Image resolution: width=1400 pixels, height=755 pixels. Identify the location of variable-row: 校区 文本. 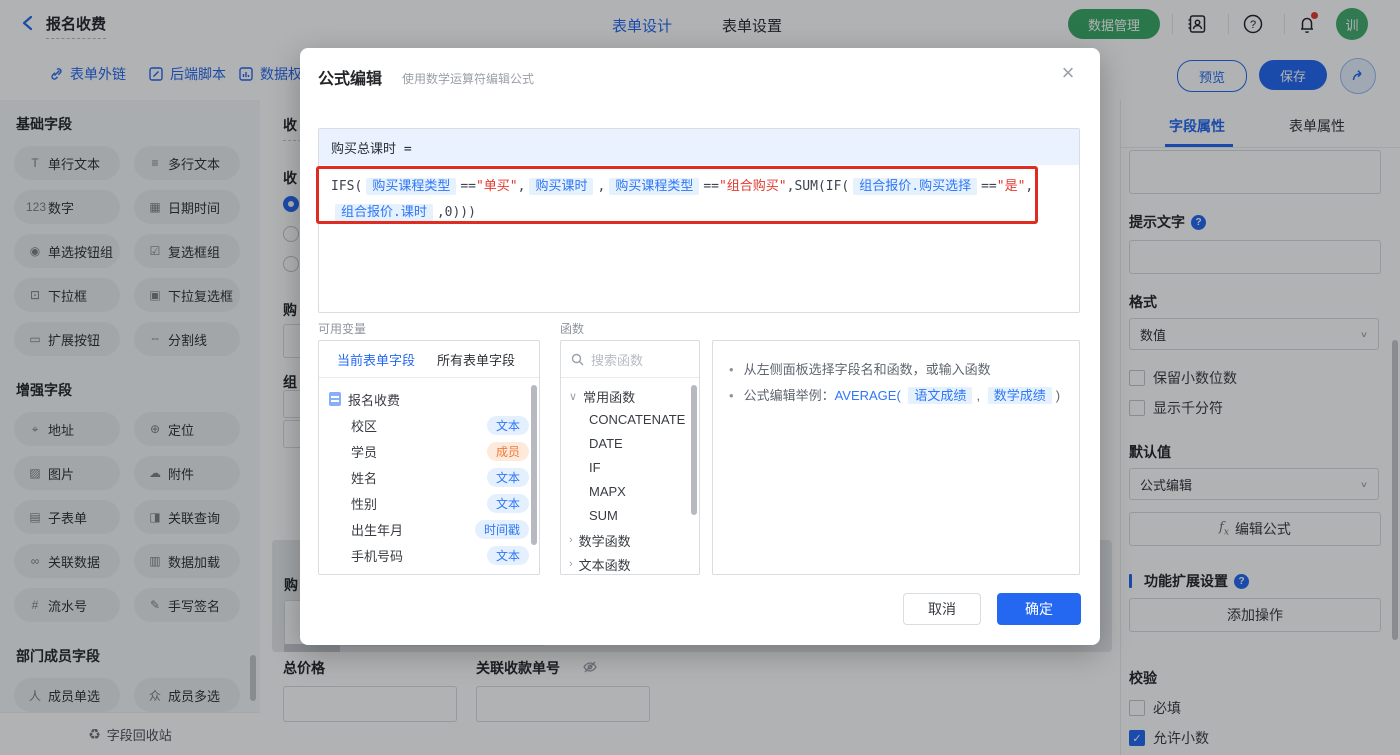
(429, 425).